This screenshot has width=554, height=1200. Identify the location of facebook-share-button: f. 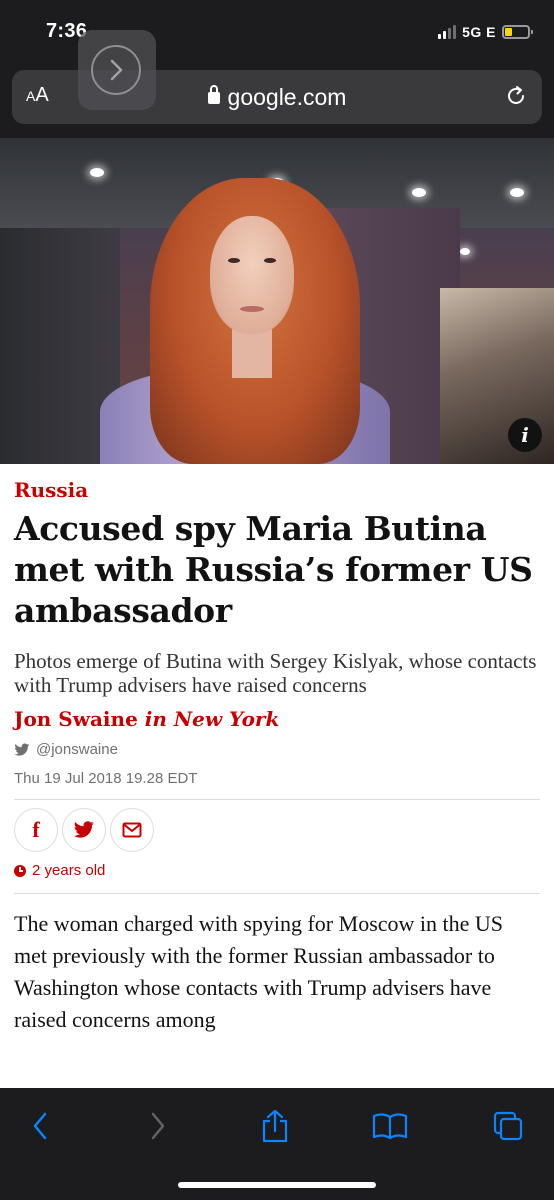
(36, 830).